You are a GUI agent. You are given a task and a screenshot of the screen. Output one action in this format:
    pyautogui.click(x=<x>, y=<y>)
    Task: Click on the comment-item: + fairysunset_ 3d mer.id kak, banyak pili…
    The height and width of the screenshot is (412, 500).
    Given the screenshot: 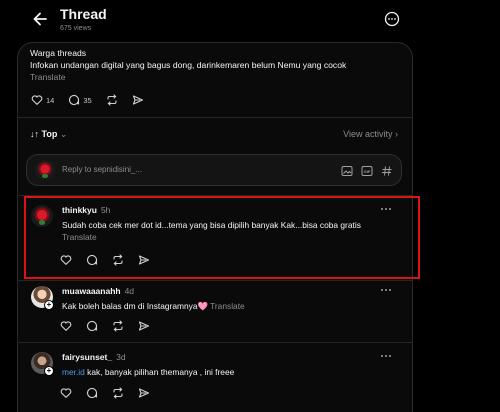 What is the action you would take?
    pyautogui.click(x=216, y=382)
    